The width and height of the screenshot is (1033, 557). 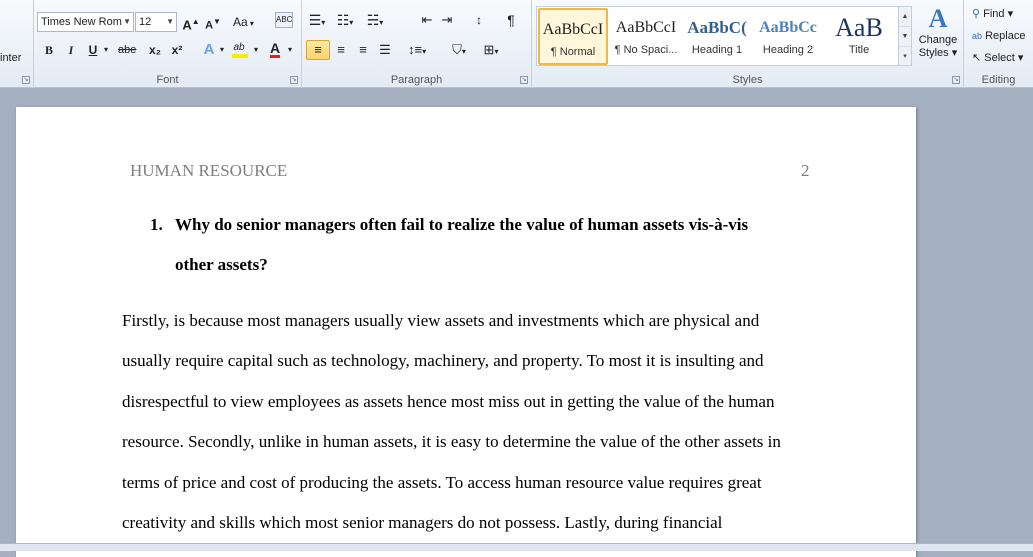 I want to click on text-effects-dropdown-icon: ▾, so click(x=222, y=50).